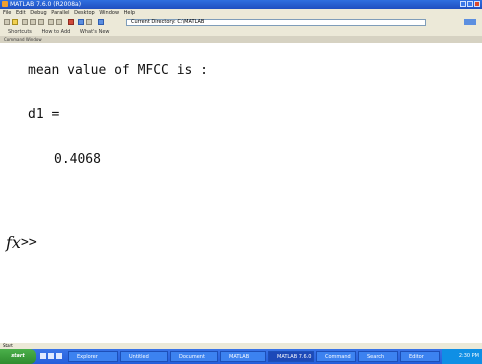 The image size is (482, 364). Describe the element at coordinates (194, 356) in the screenshot. I see `task-3: Document` at that location.